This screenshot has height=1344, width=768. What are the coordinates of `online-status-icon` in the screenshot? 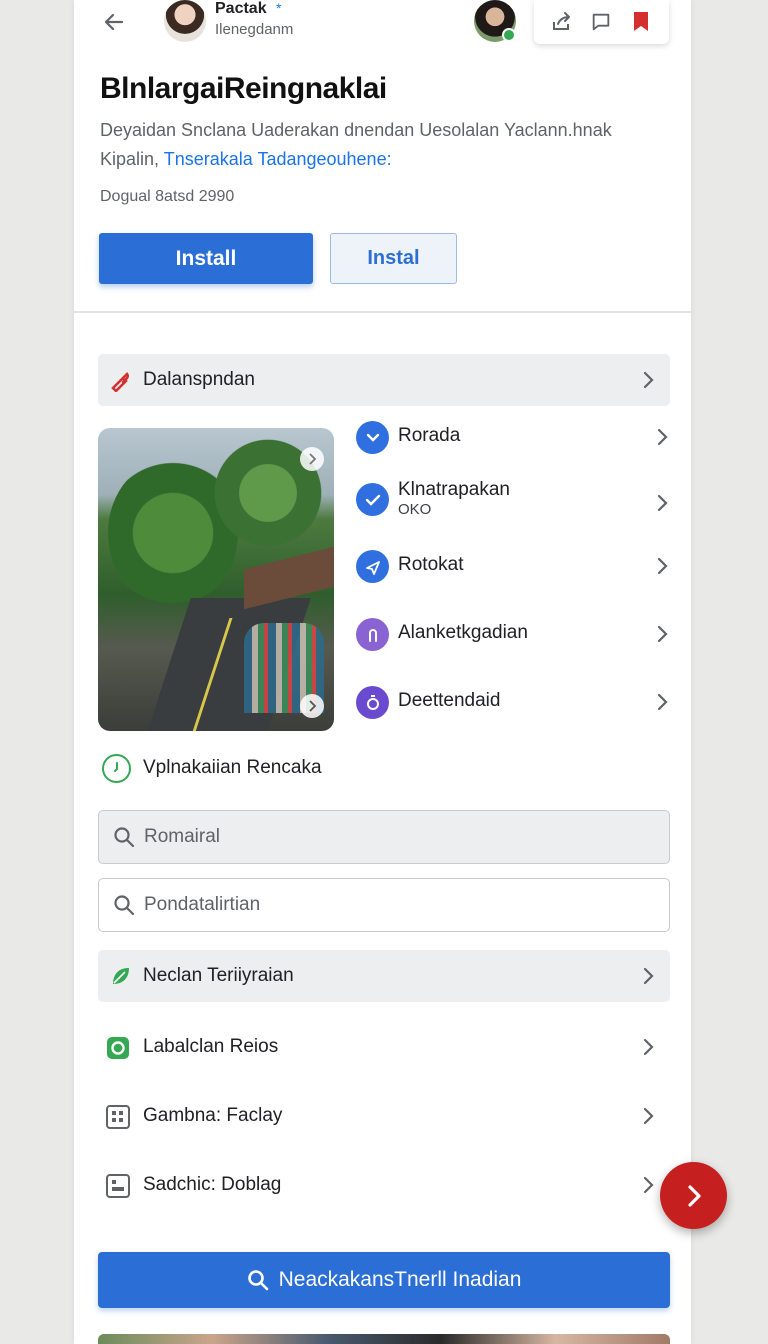 It's located at (509, 35).